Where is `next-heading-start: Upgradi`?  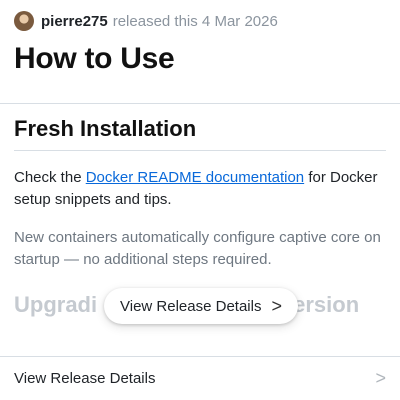 next-heading-start: Upgradi is located at coordinates (56, 304).